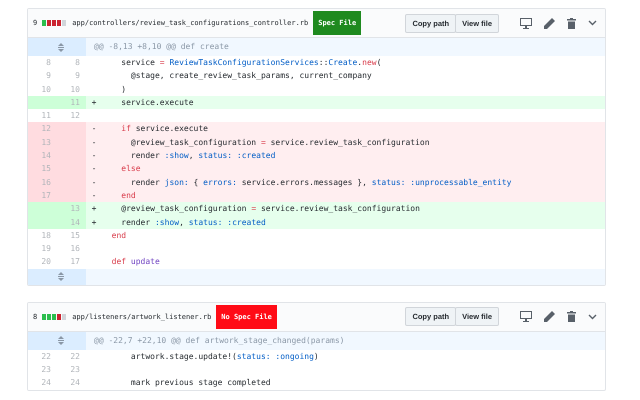 This screenshot has width=640, height=400. What do you see at coordinates (161, 47) in the screenshot?
I see `hunk-header: @@ -8,13 +8,10 @@ def create` at bounding box center [161, 47].